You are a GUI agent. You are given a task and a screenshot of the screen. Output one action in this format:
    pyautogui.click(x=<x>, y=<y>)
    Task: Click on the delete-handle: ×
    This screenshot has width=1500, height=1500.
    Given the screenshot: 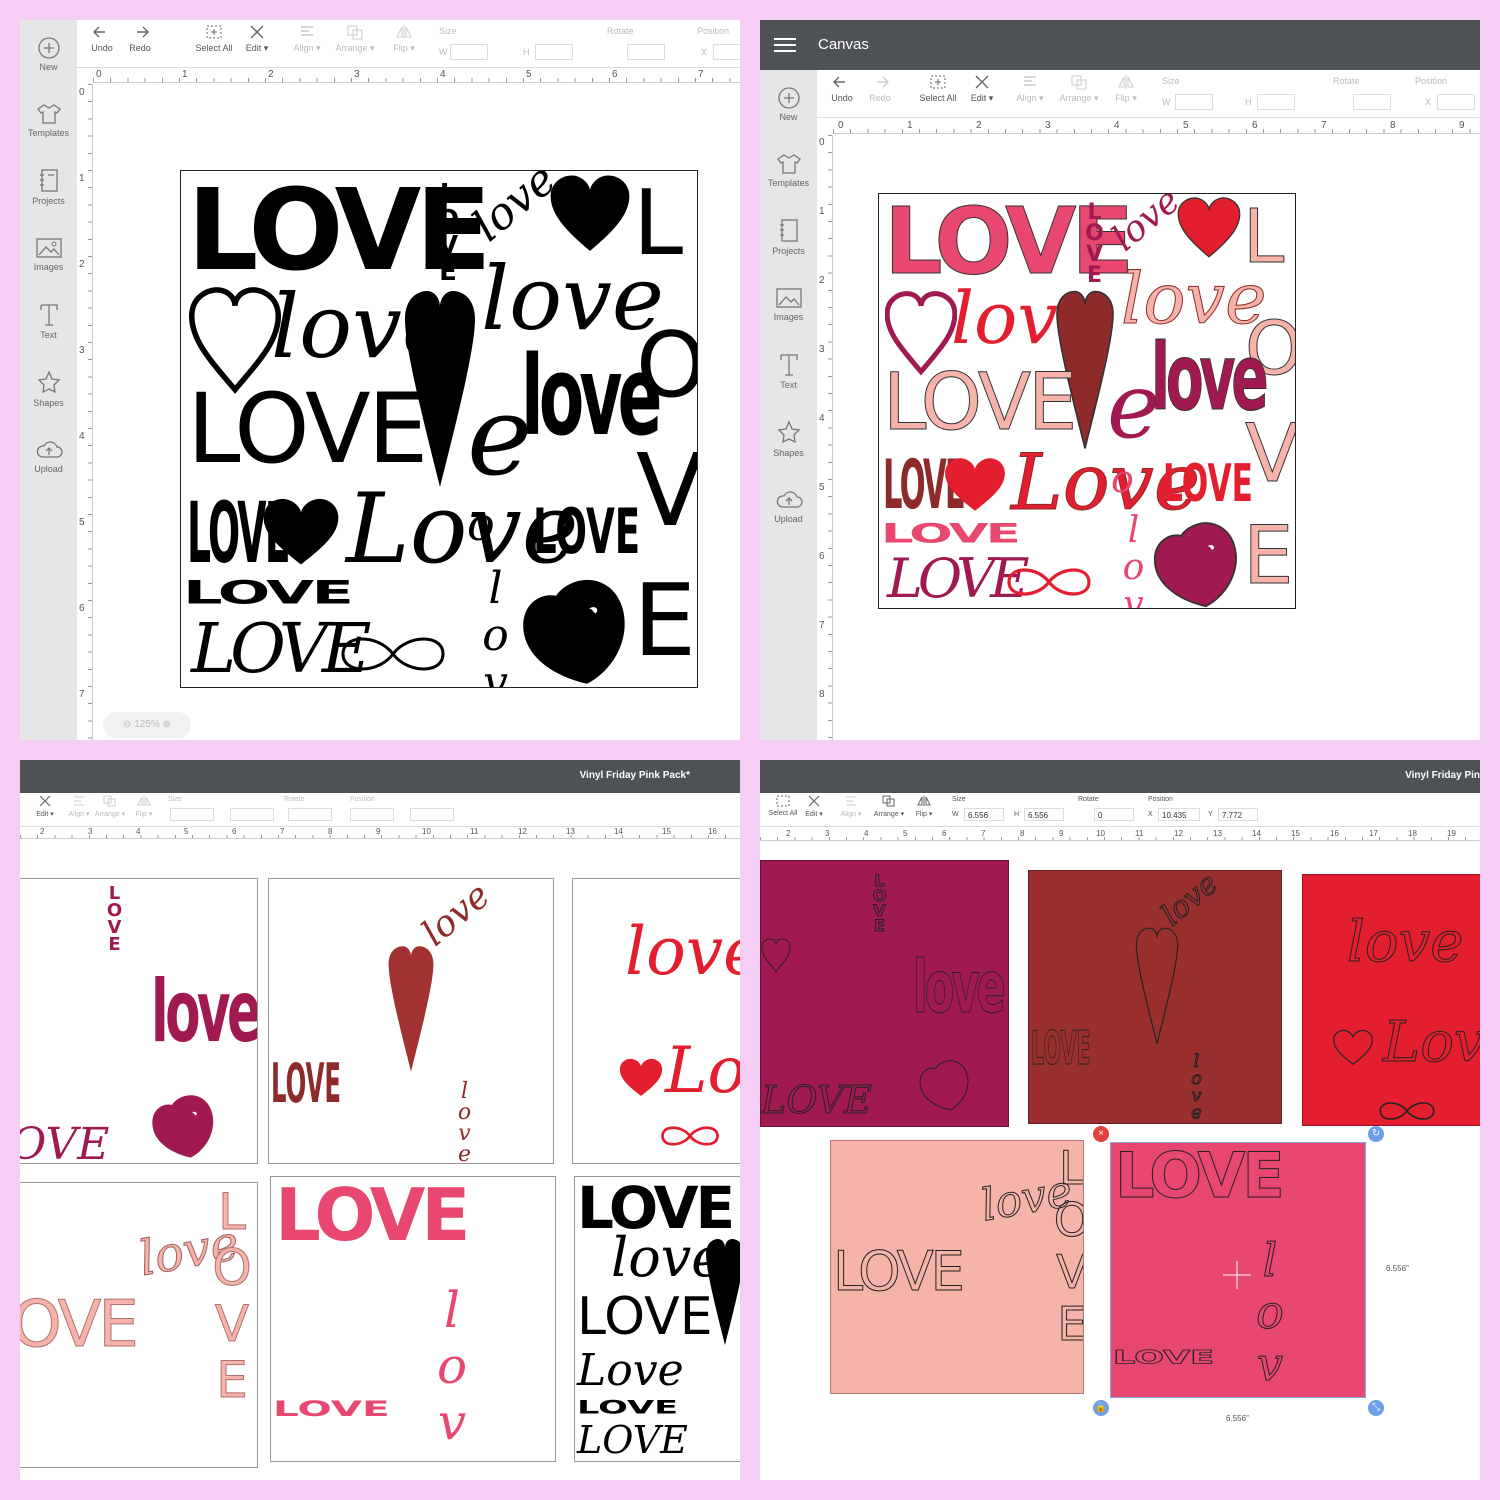 What is the action you would take?
    pyautogui.click(x=1101, y=1134)
    